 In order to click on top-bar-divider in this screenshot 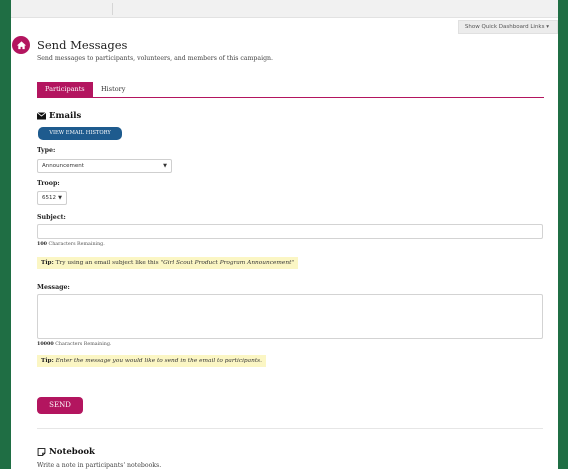, I will do `click(112, 9)`.